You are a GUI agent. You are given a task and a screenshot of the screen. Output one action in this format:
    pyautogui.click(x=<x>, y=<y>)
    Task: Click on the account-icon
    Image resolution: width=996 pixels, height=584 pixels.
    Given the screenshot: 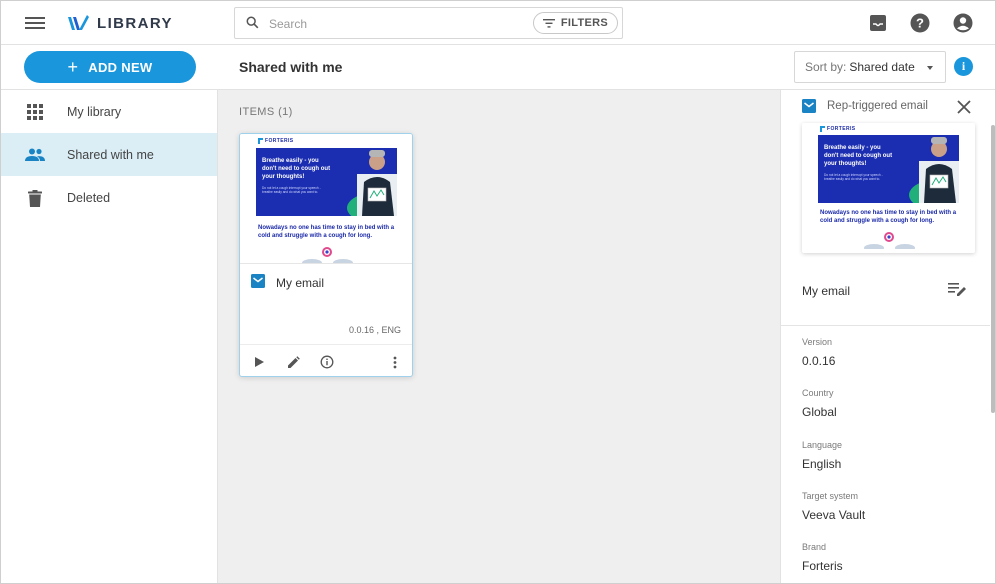 What is the action you would take?
    pyautogui.click(x=963, y=23)
    